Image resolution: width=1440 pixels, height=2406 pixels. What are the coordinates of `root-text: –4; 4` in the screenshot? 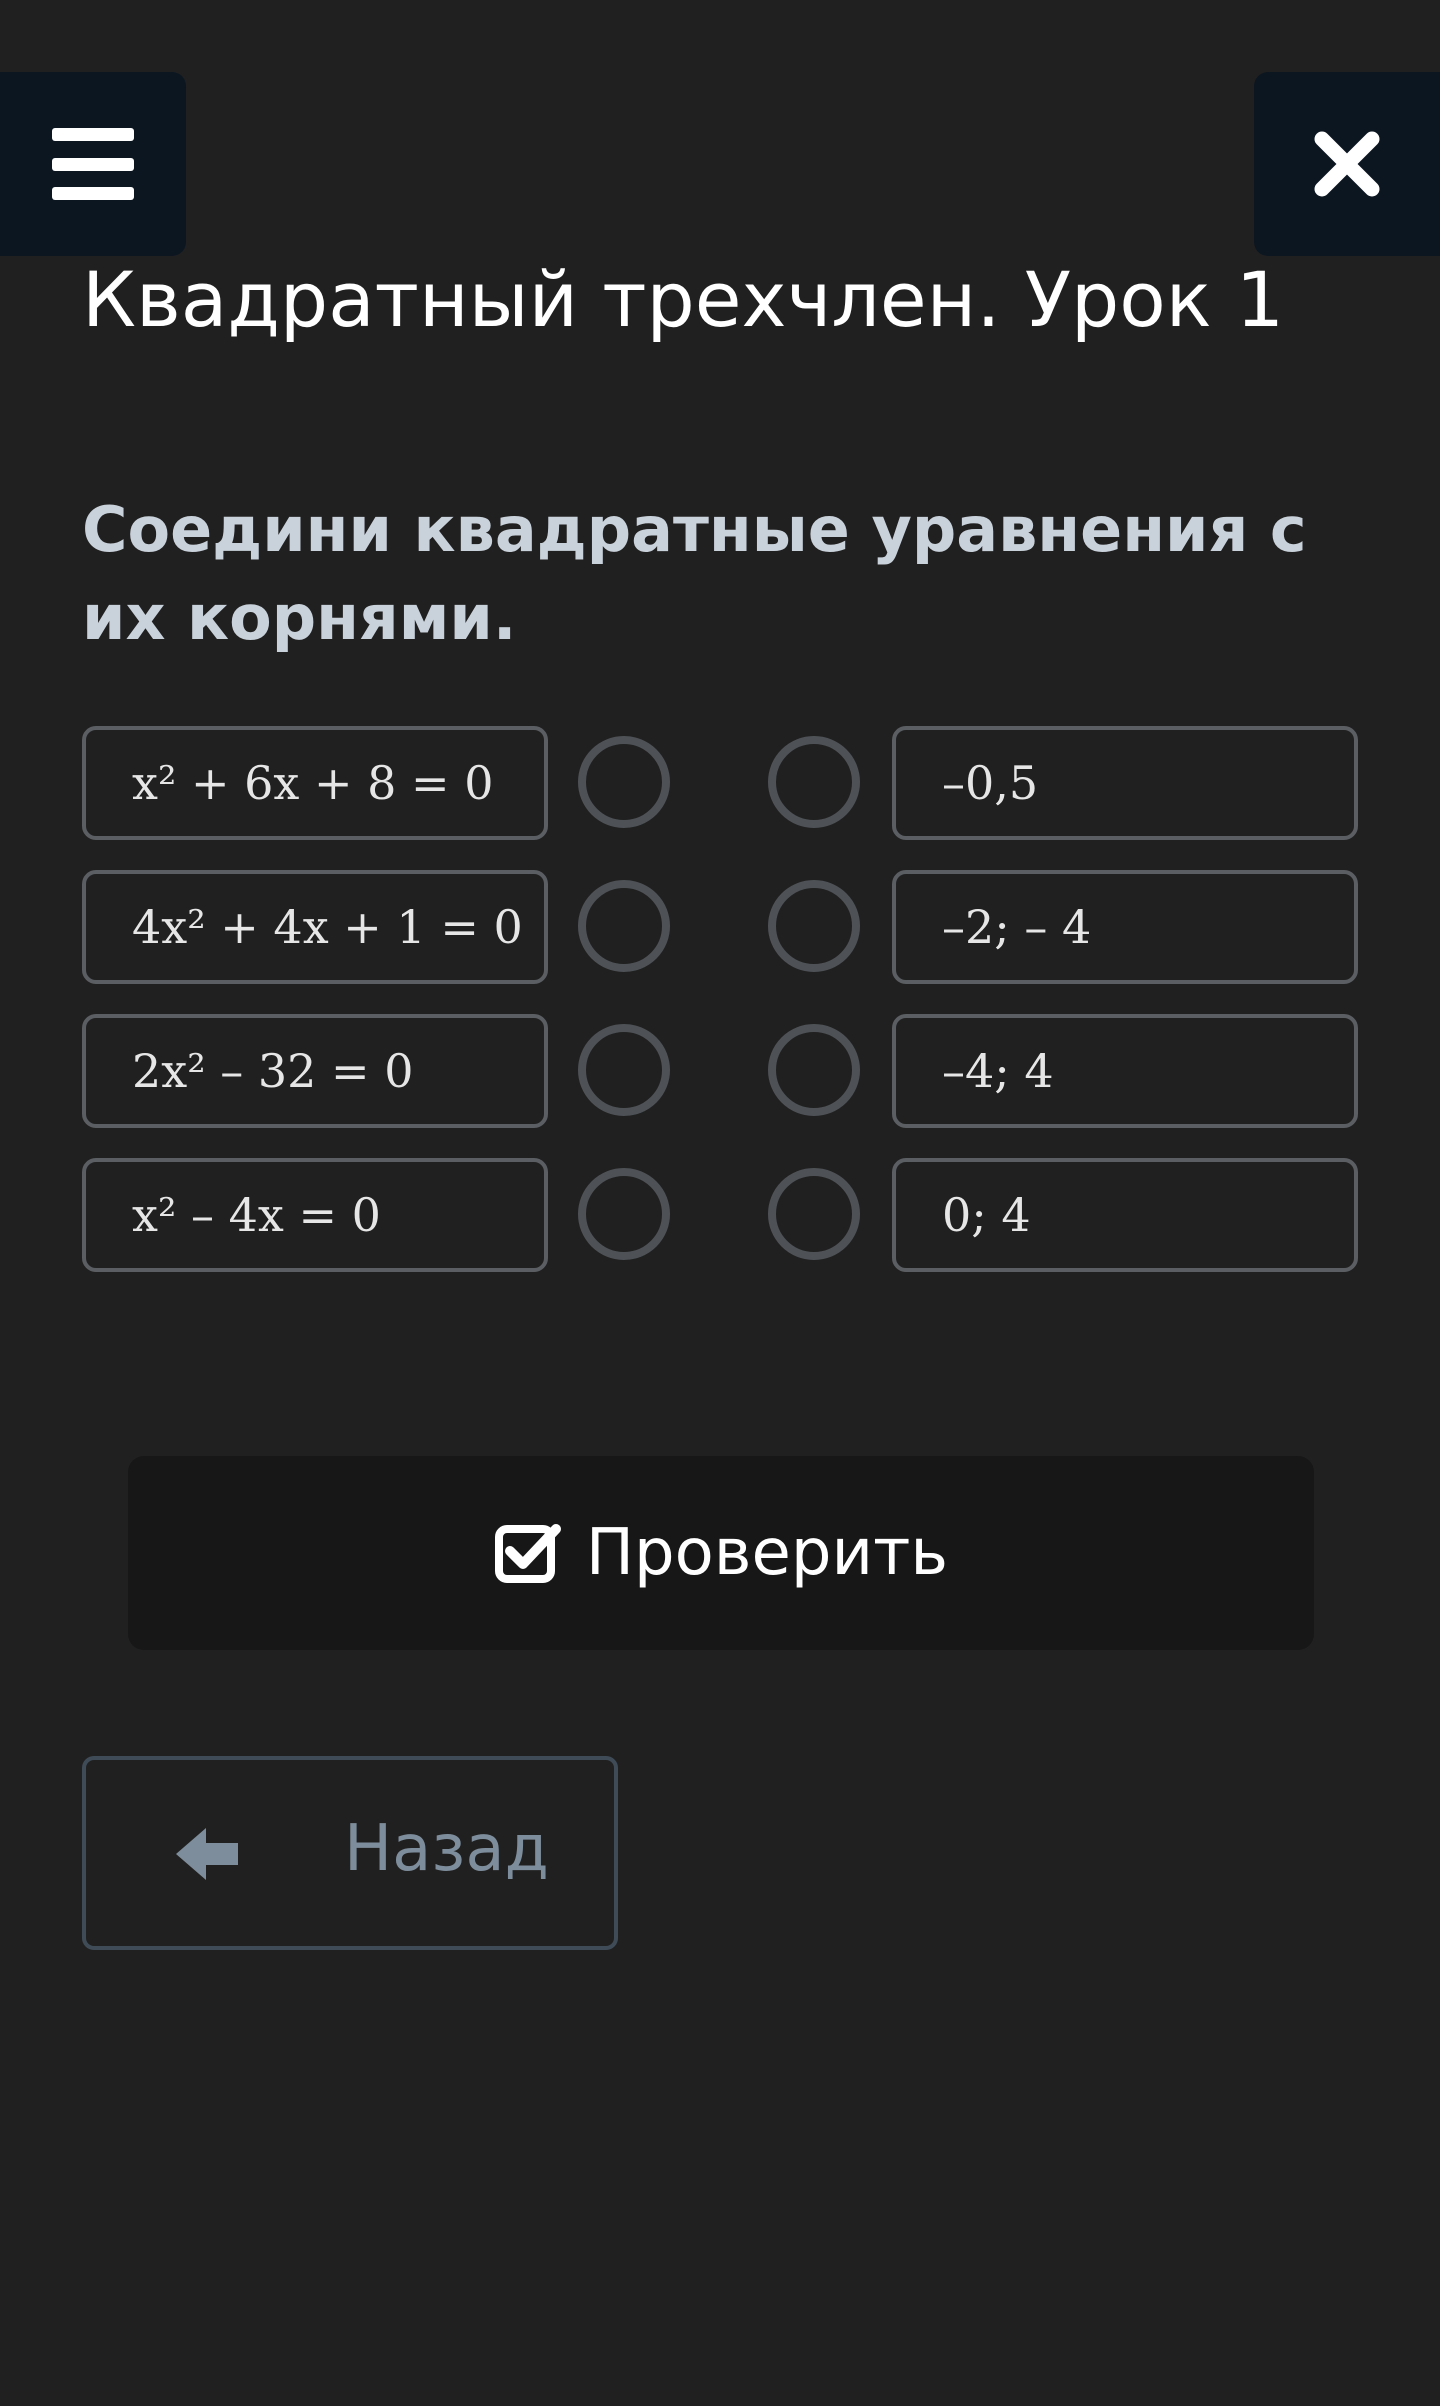 It's located at (998, 1071).